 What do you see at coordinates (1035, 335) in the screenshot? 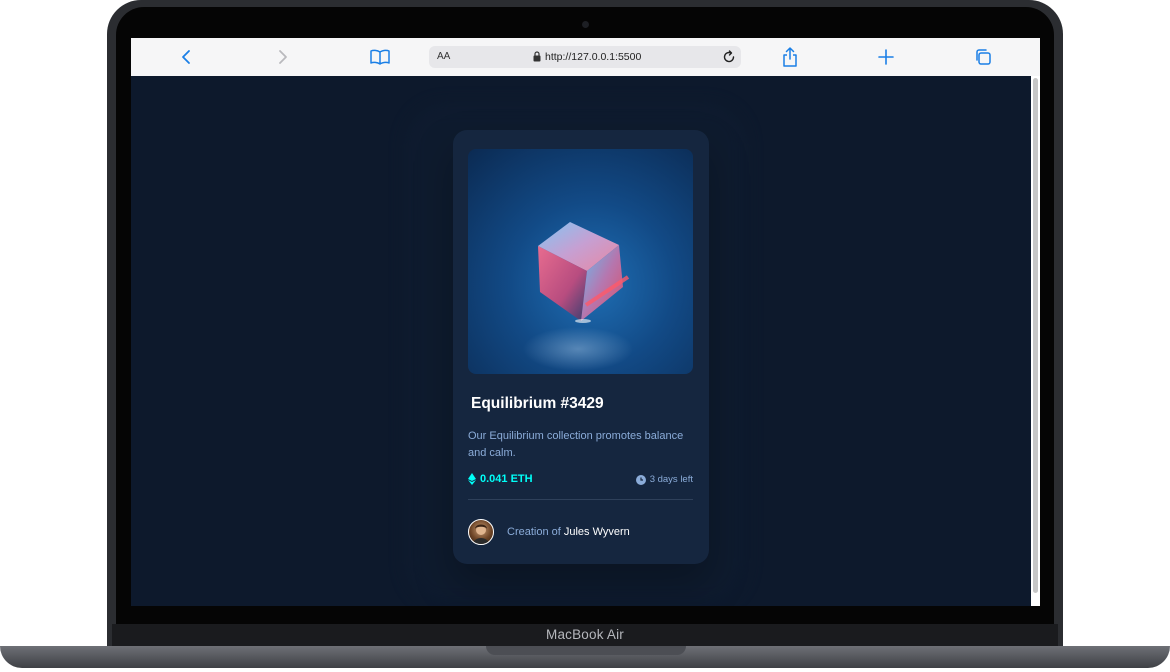
I see `scroll-thumb` at bounding box center [1035, 335].